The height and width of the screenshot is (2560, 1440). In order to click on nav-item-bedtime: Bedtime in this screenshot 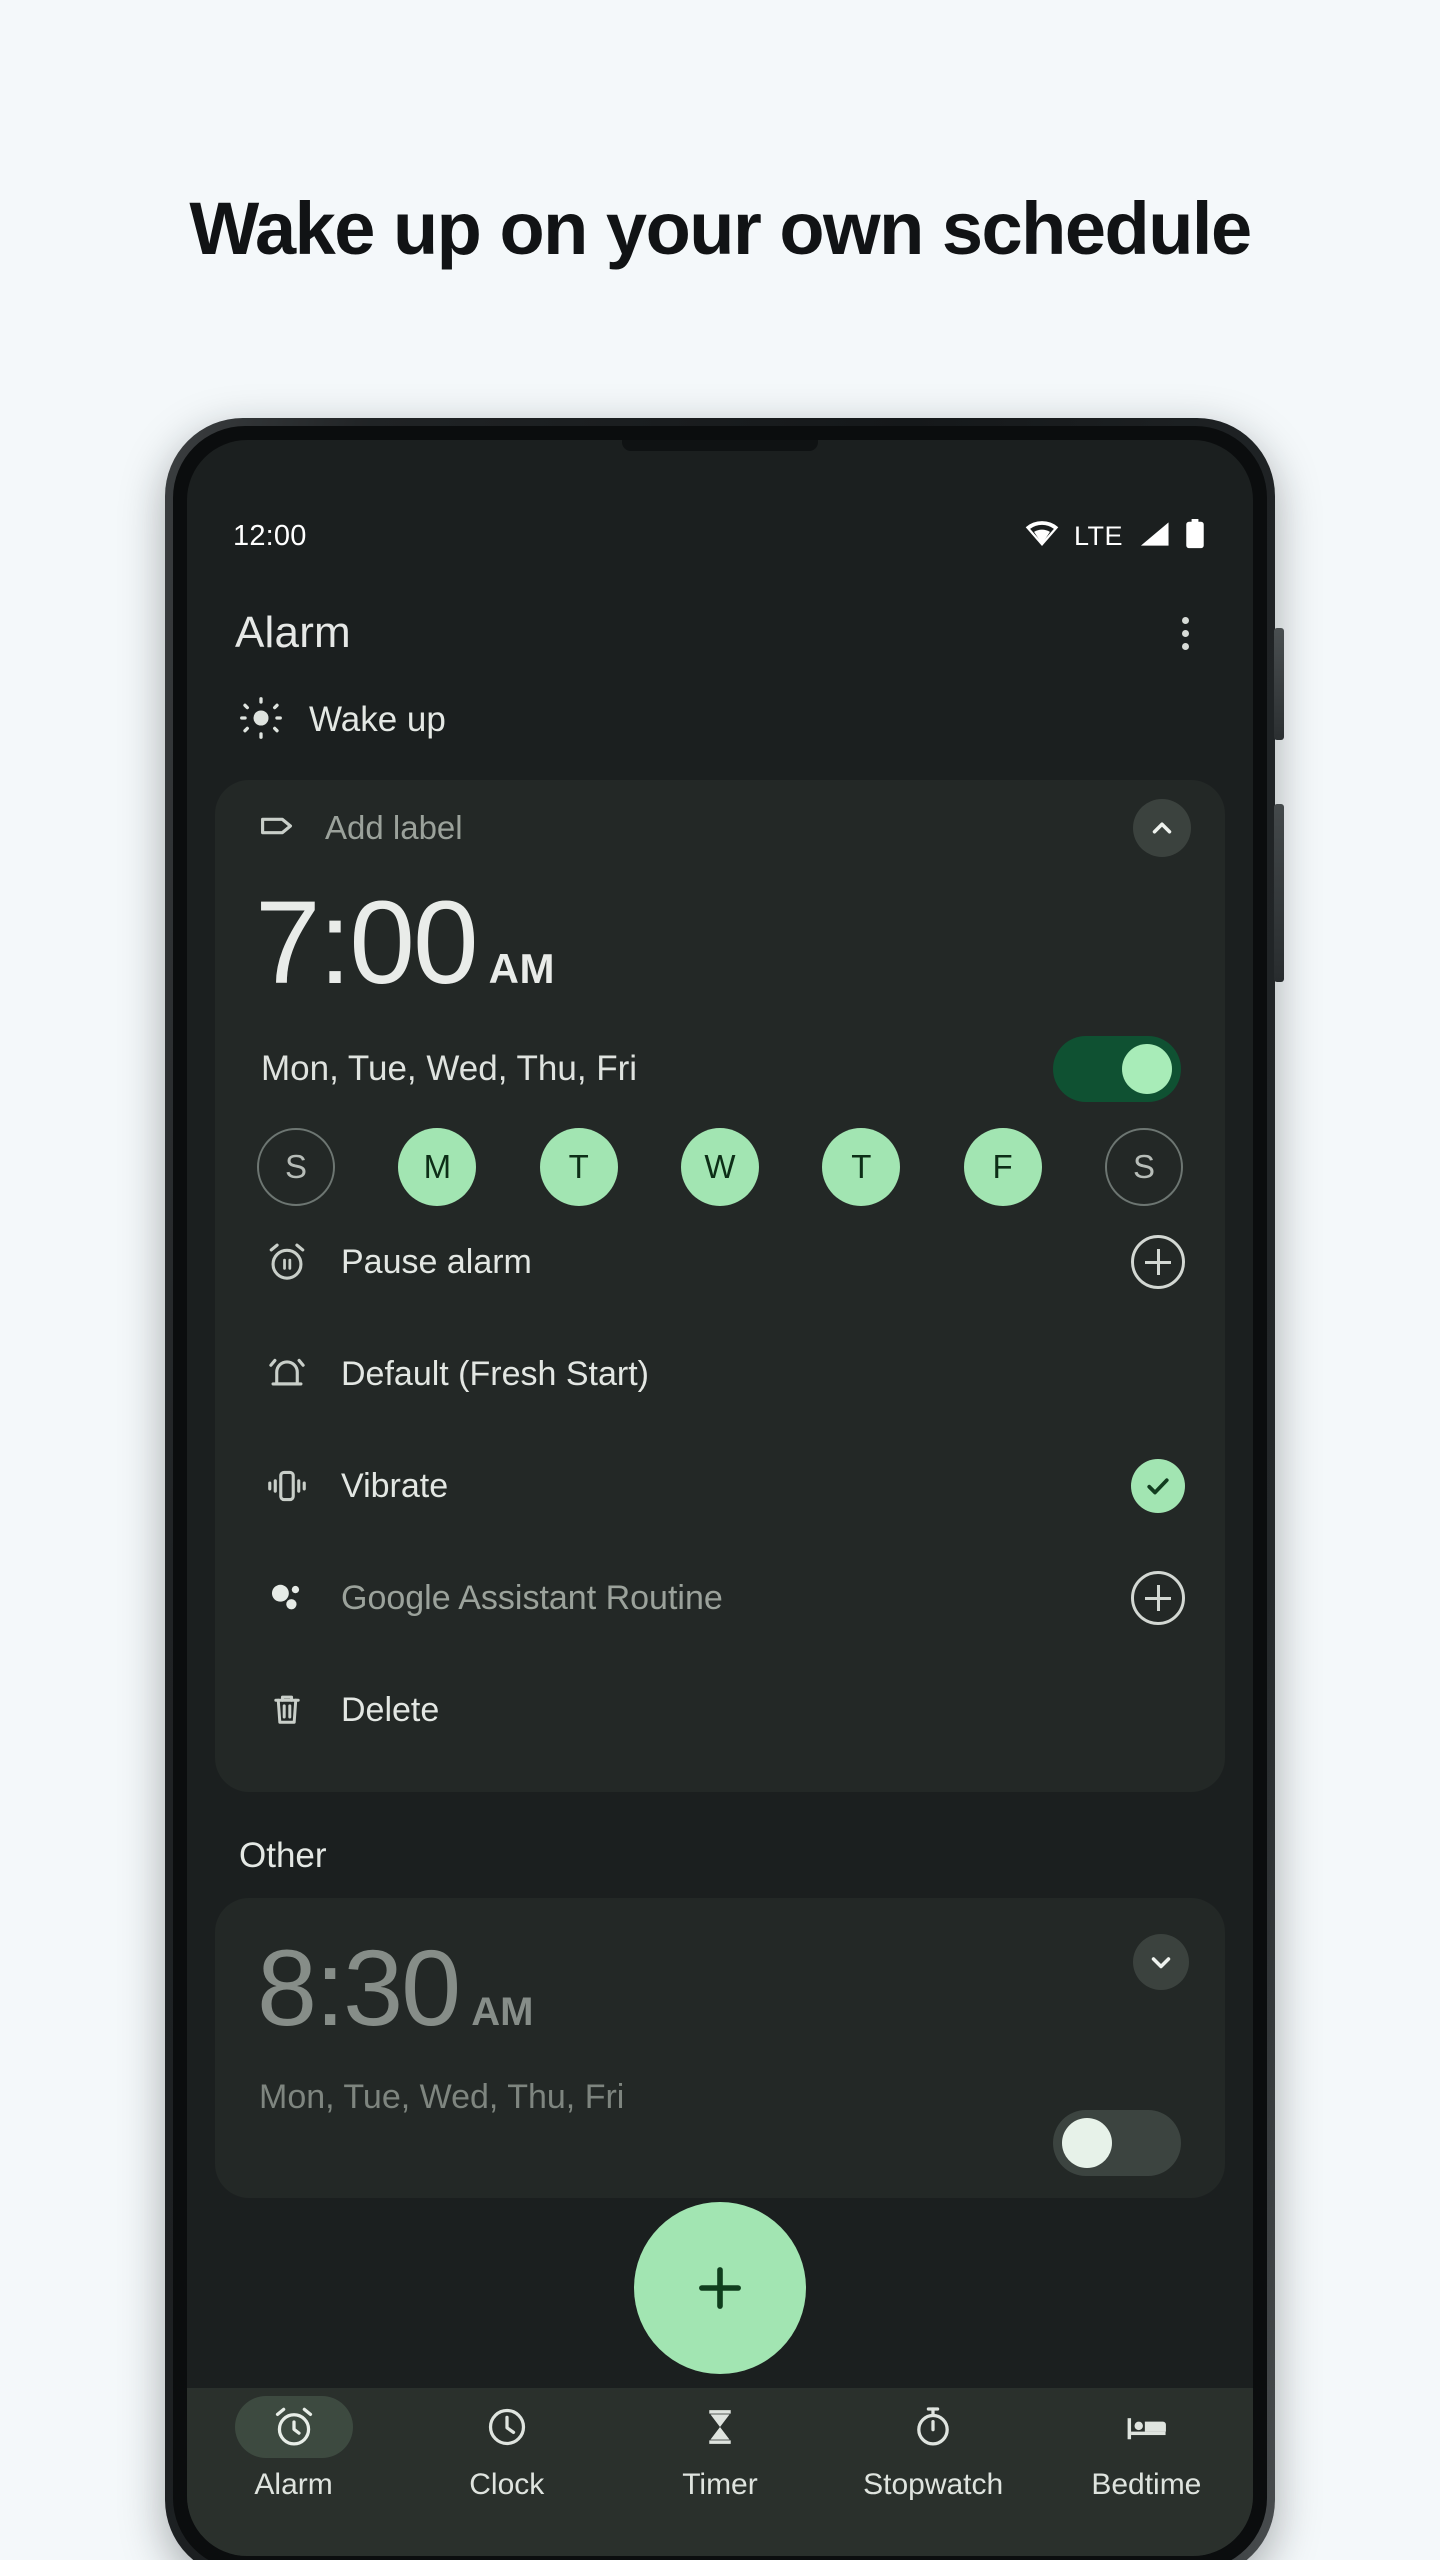, I will do `click(1146, 2449)`.